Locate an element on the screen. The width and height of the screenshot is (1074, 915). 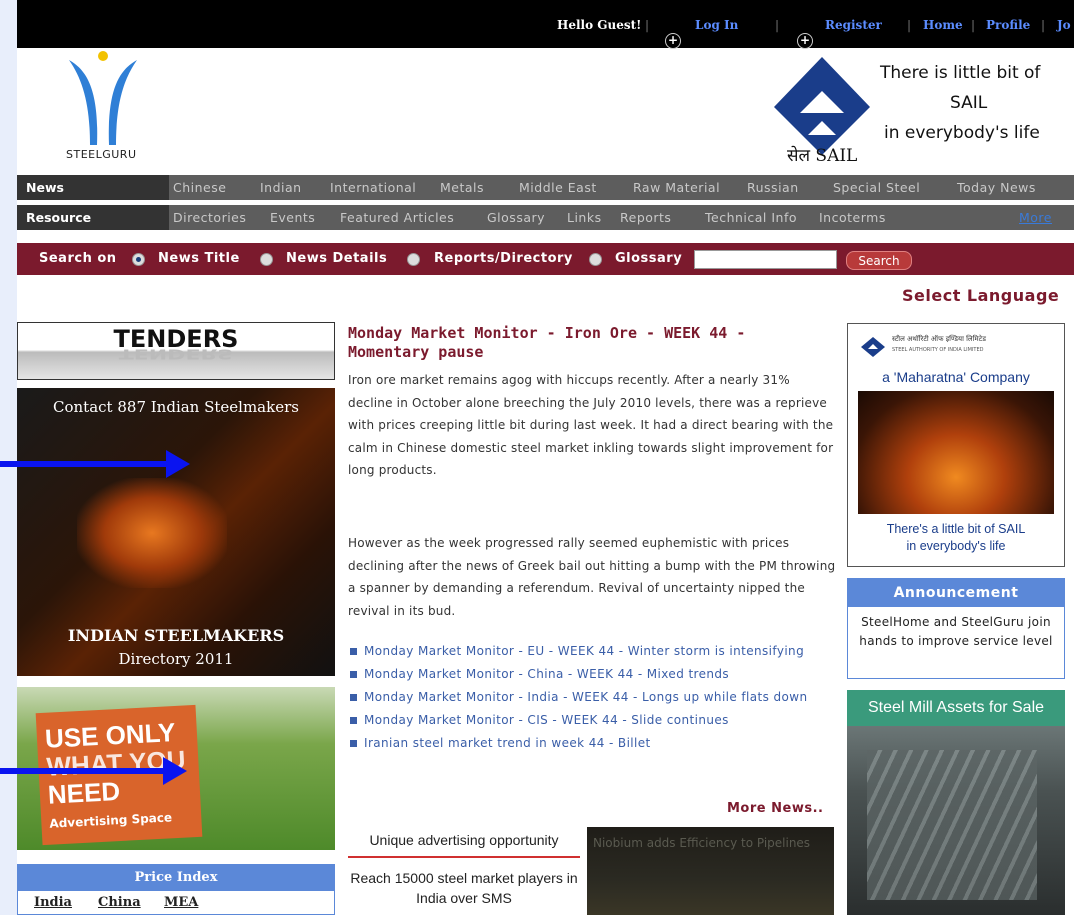
nav-resource-head: Resource is located at coordinates (93, 217).